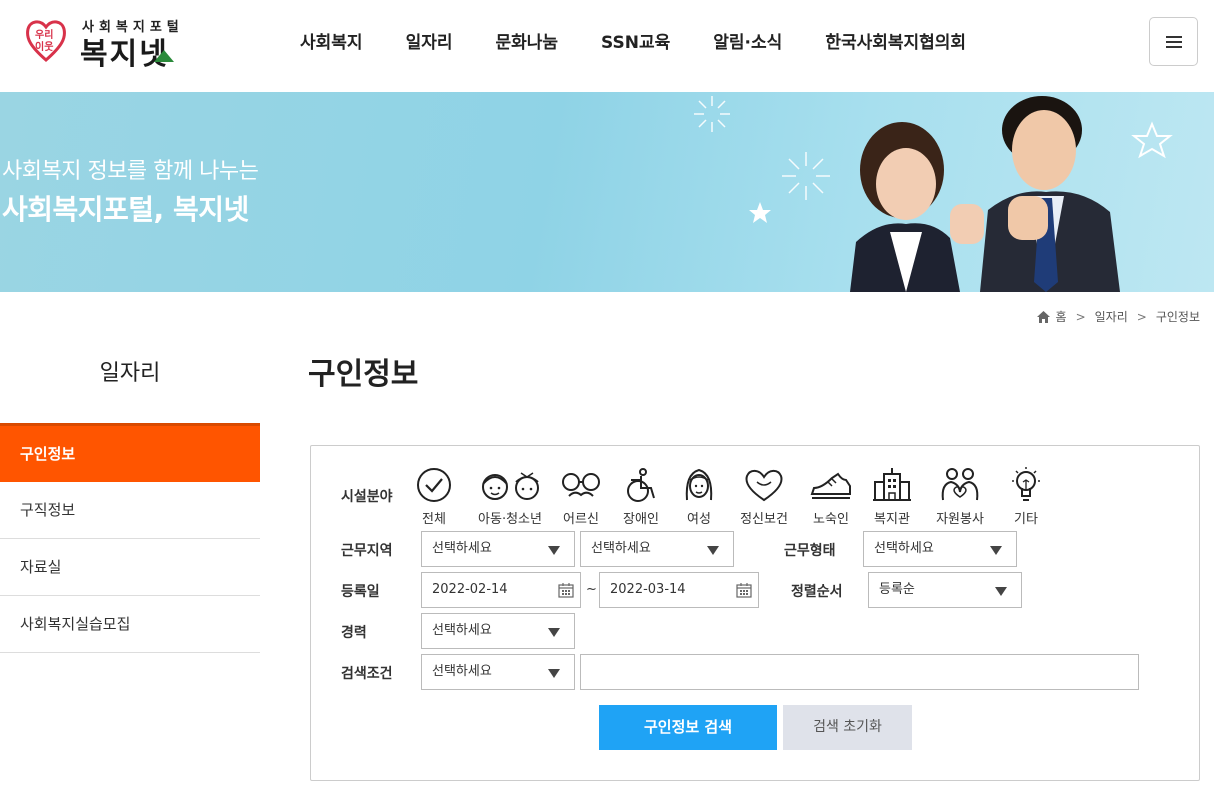 The height and width of the screenshot is (803, 1214). What do you see at coordinates (985, 194) in the screenshot?
I see `banner-people-image` at bounding box center [985, 194].